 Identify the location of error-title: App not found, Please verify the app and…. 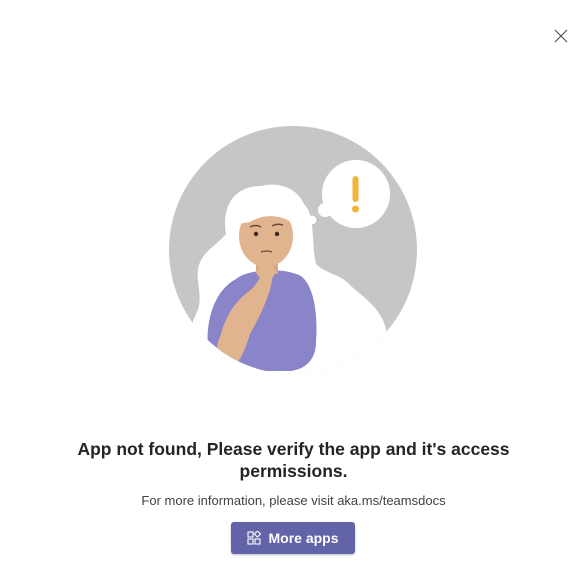
(293, 460).